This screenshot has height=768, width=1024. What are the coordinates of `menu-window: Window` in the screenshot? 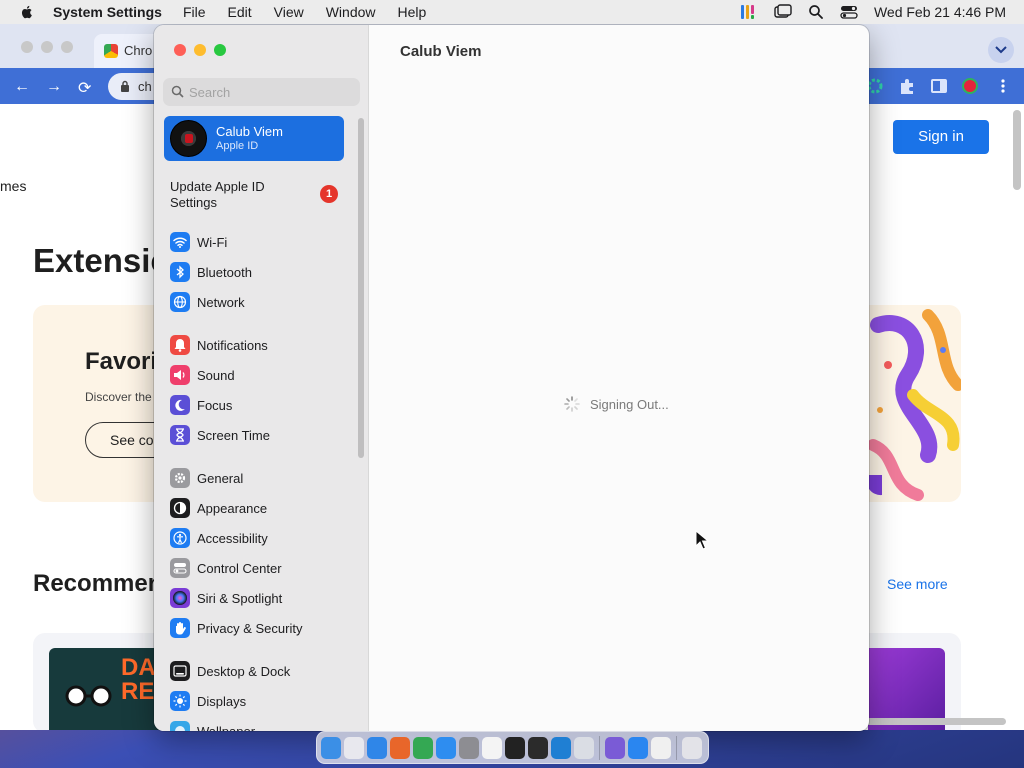 It's located at (351, 12).